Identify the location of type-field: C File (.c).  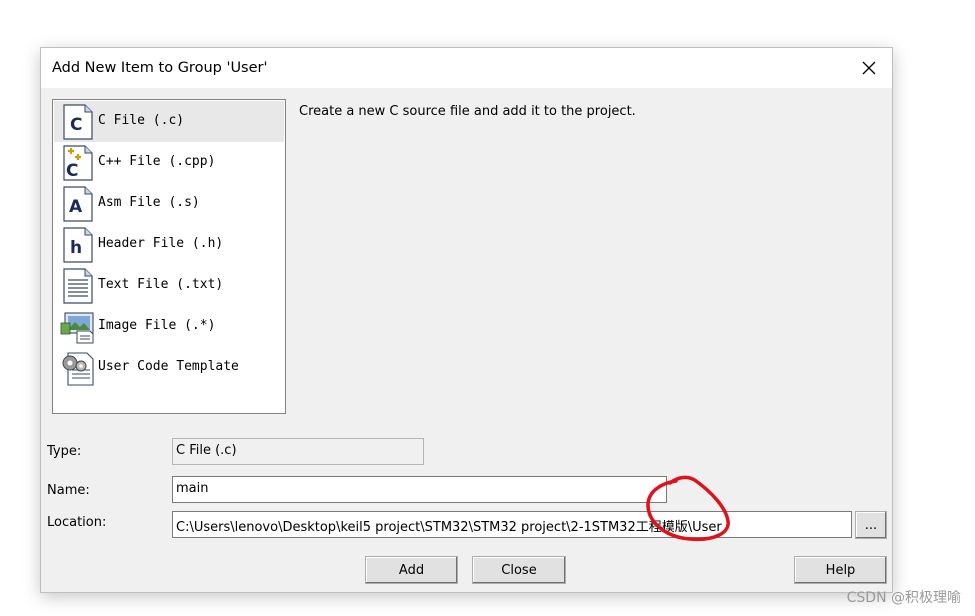
(298, 451).